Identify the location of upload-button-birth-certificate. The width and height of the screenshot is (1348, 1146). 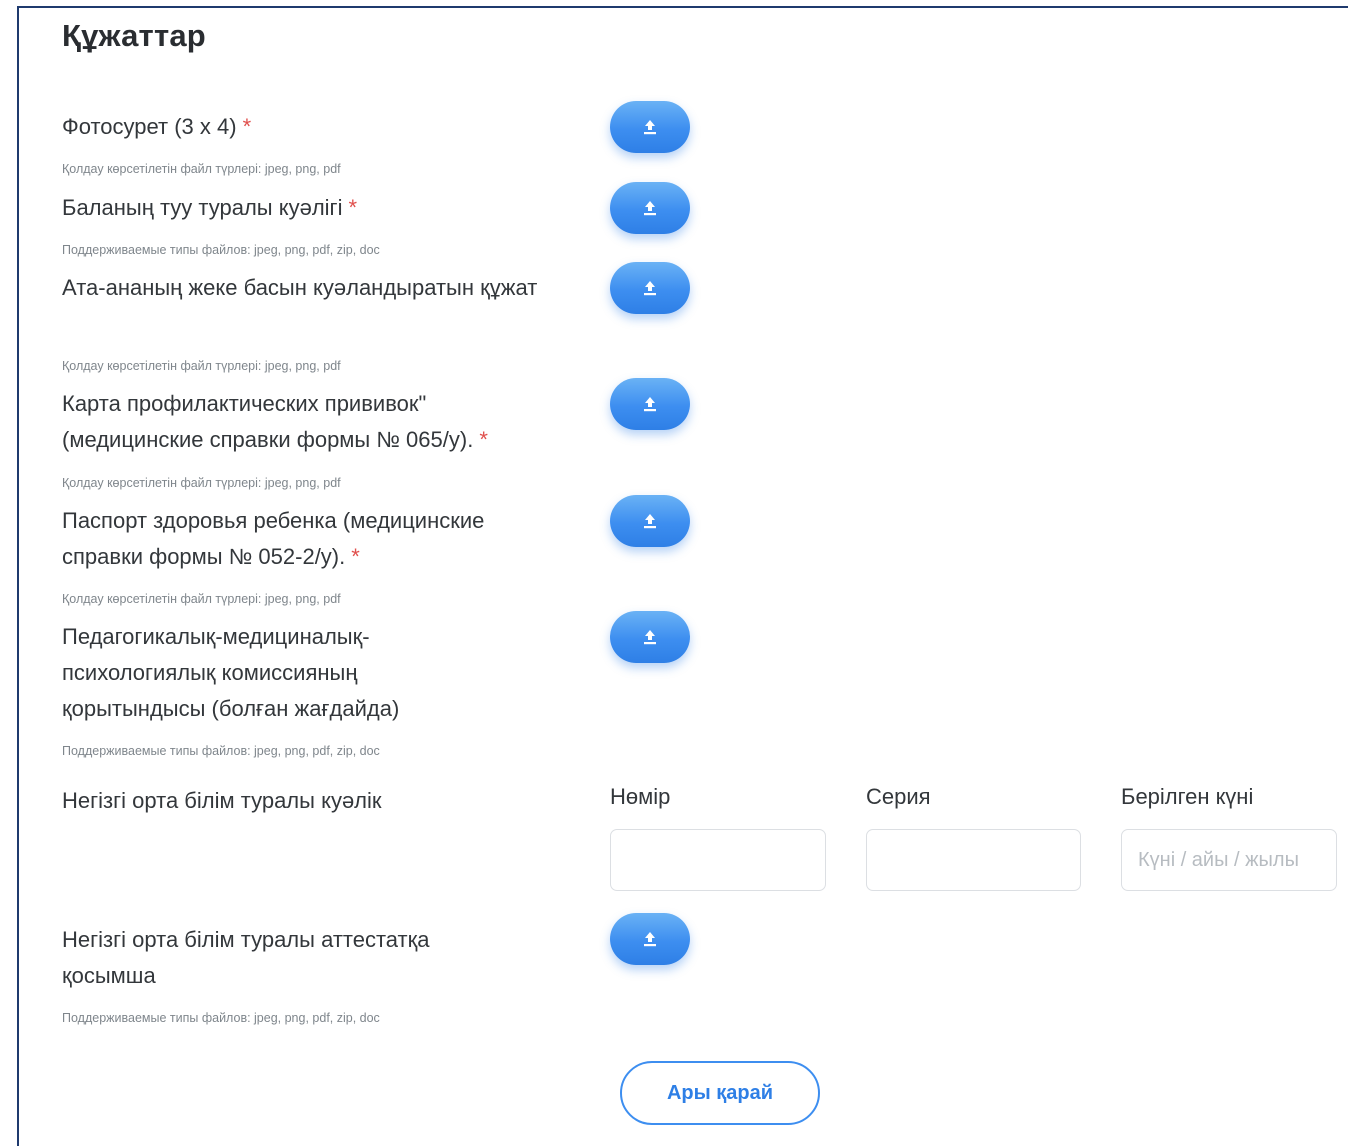
(650, 208).